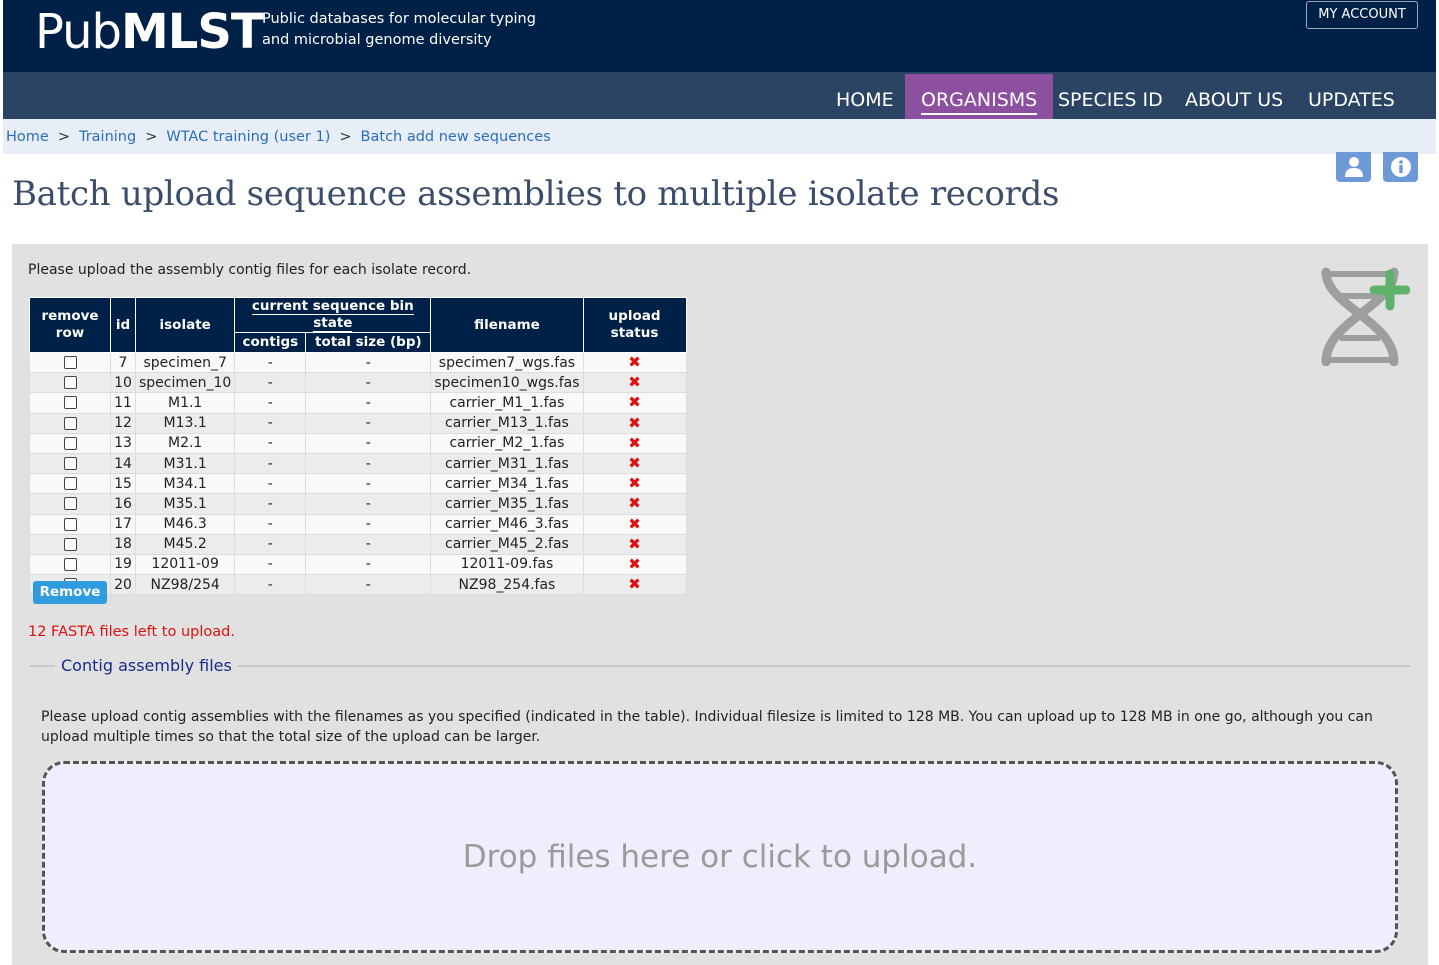 This screenshot has width=1439, height=965. What do you see at coordinates (1400, 167) in the screenshot?
I see `info-icon` at bounding box center [1400, 167].